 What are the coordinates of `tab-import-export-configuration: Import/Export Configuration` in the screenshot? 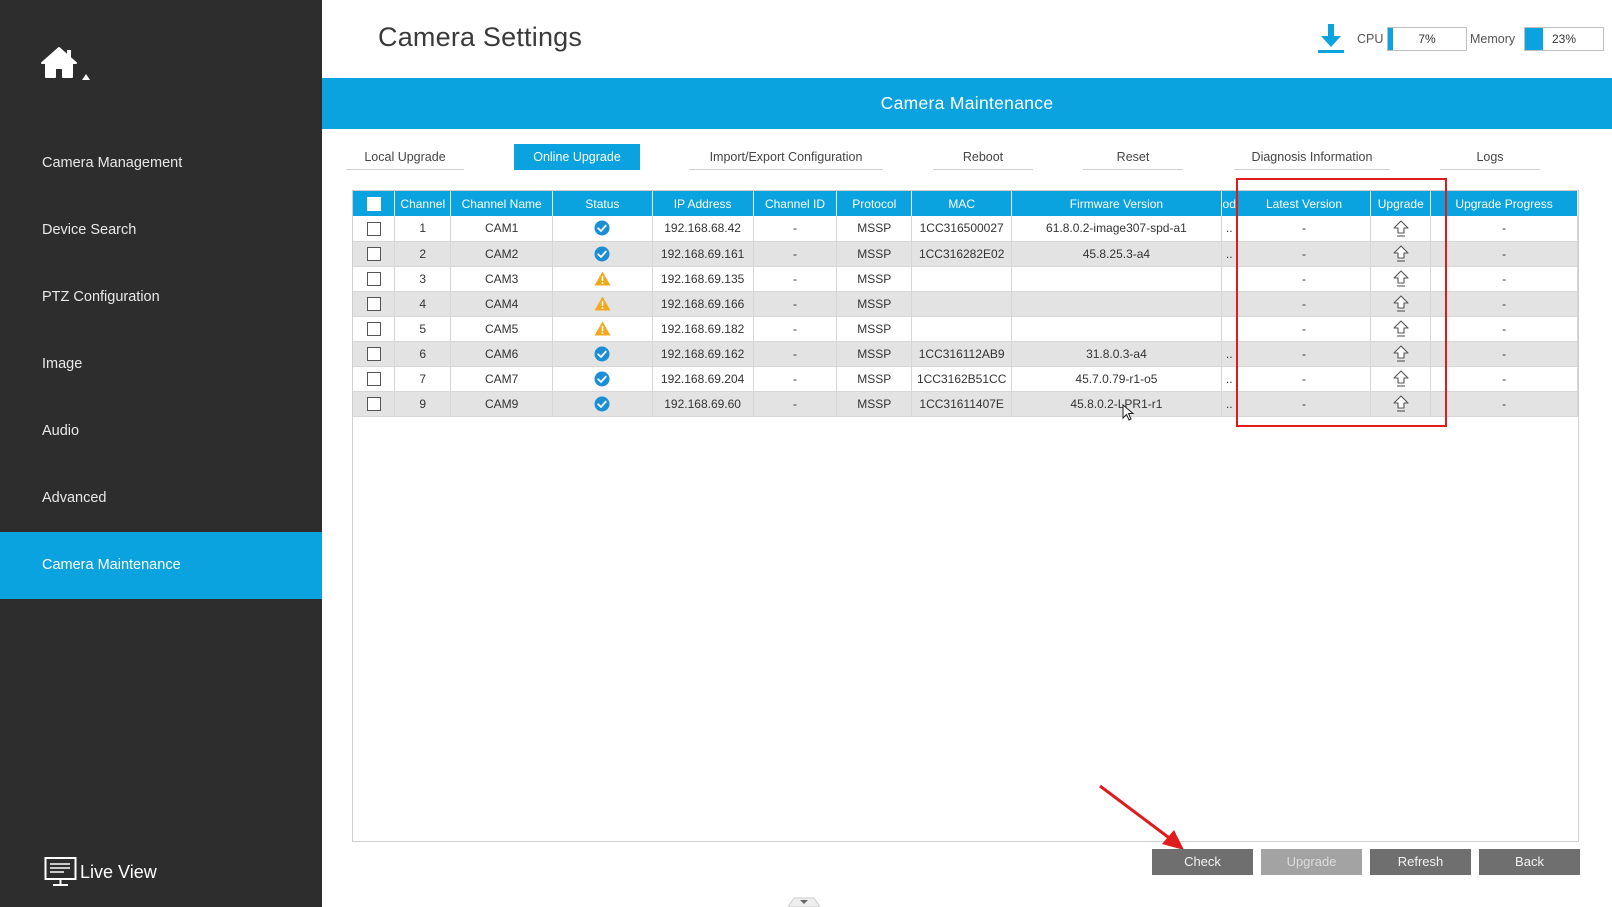 It's located at (786, 157).